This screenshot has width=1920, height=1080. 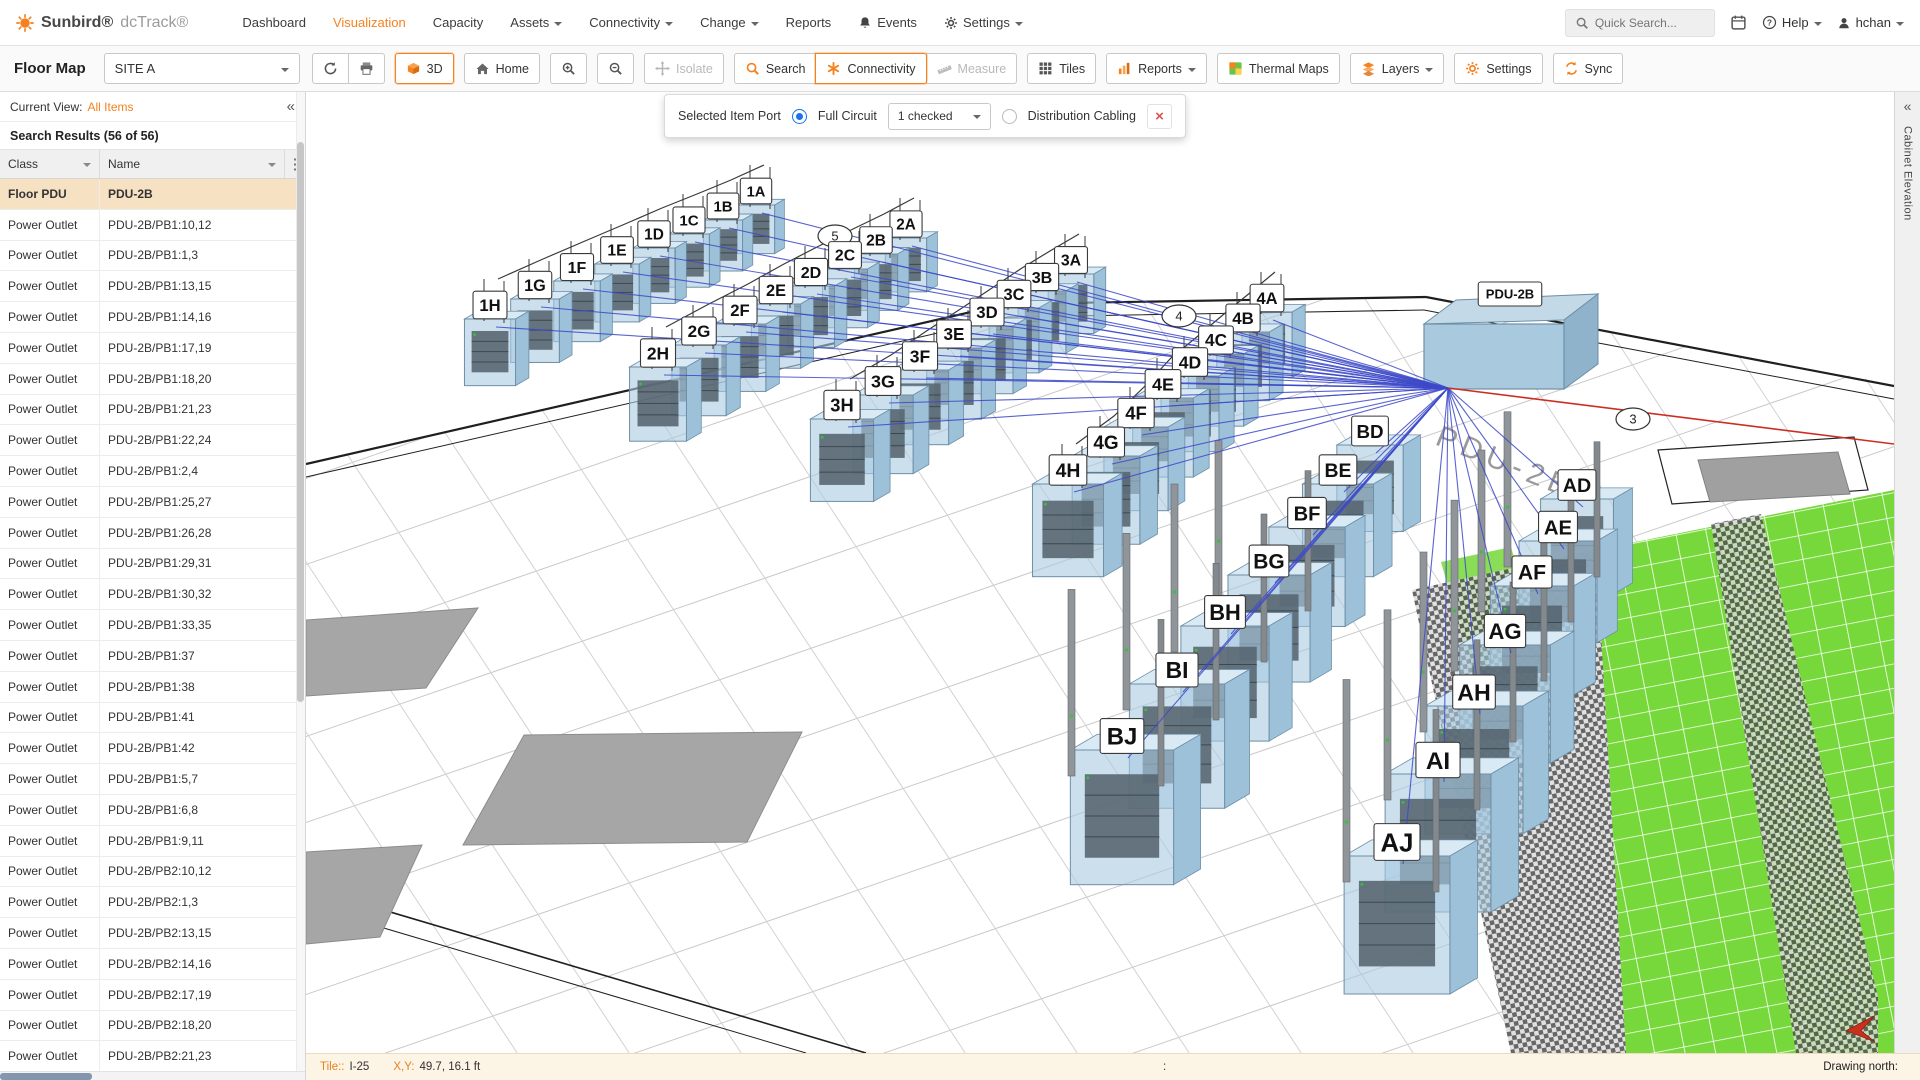 I want to click on expand-panel-icon: «, so click(x=1908, y=106).